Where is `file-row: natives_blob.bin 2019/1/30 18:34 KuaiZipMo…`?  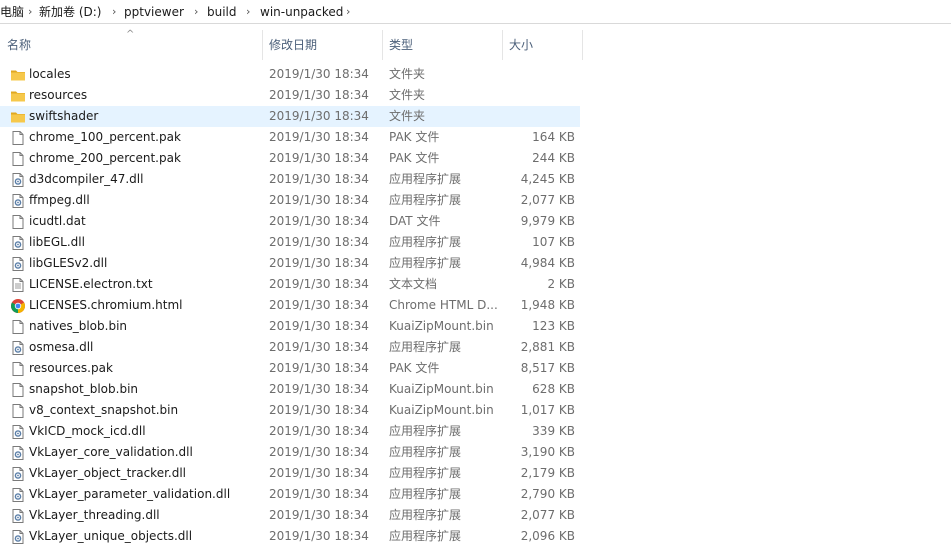 file-row: natives_blob.bin 2019/1/30 18:34 KuaiZipMo… is located at coordinates (290, 326).